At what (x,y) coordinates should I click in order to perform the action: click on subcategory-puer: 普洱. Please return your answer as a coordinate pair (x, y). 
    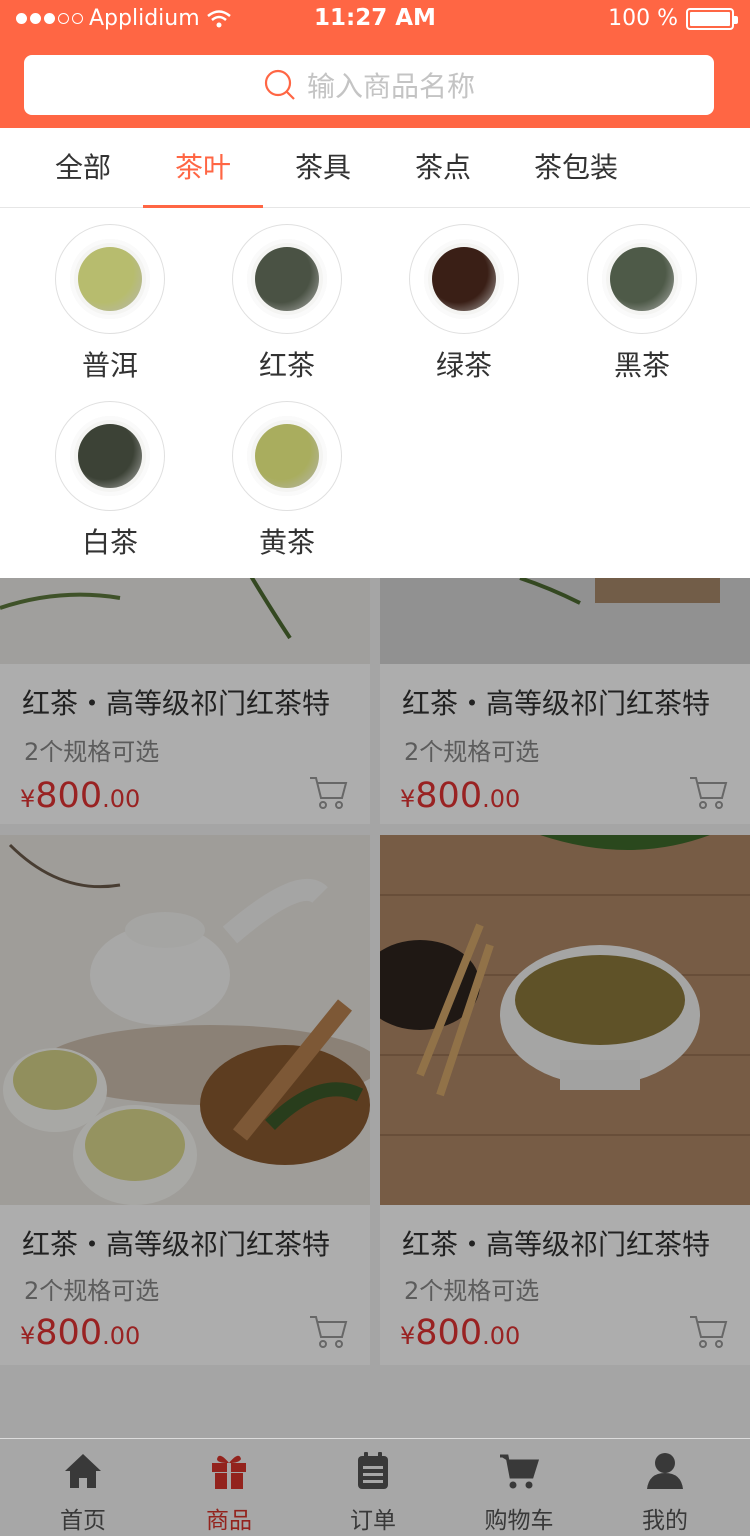
    Looking at the image, I should click on (110, 304).